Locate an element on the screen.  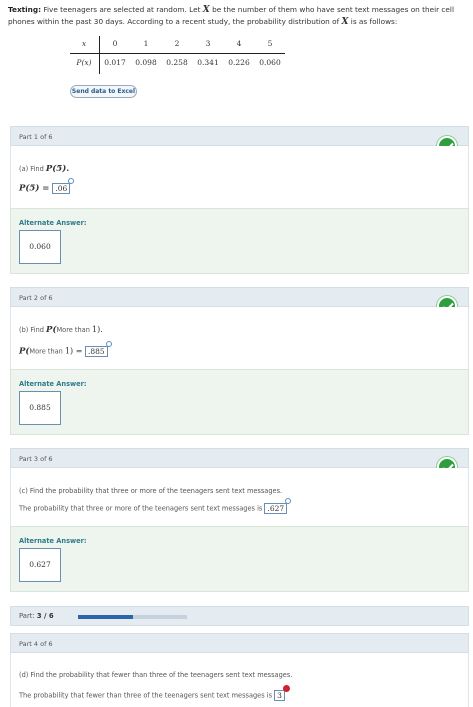
part-3-alternate-value: 0.627 is located at coordinates (40, 565).